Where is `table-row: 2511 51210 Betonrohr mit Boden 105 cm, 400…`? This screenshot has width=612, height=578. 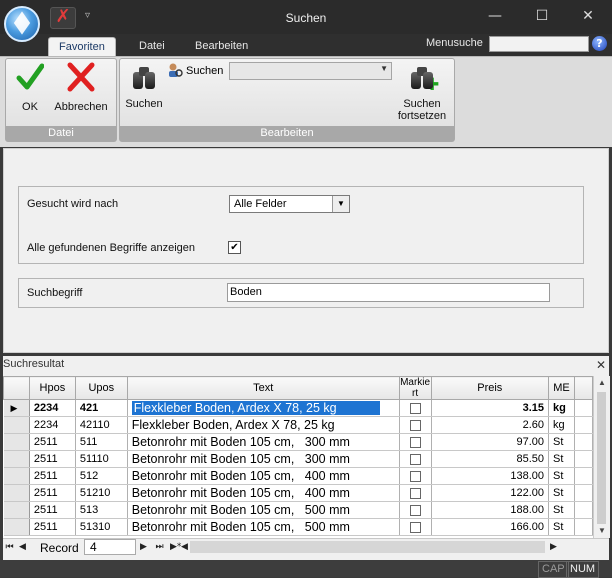
table-row: 2511 51210 Betonrohr mit Boden 105 cm, 400… is located at coordinates (298, 493).